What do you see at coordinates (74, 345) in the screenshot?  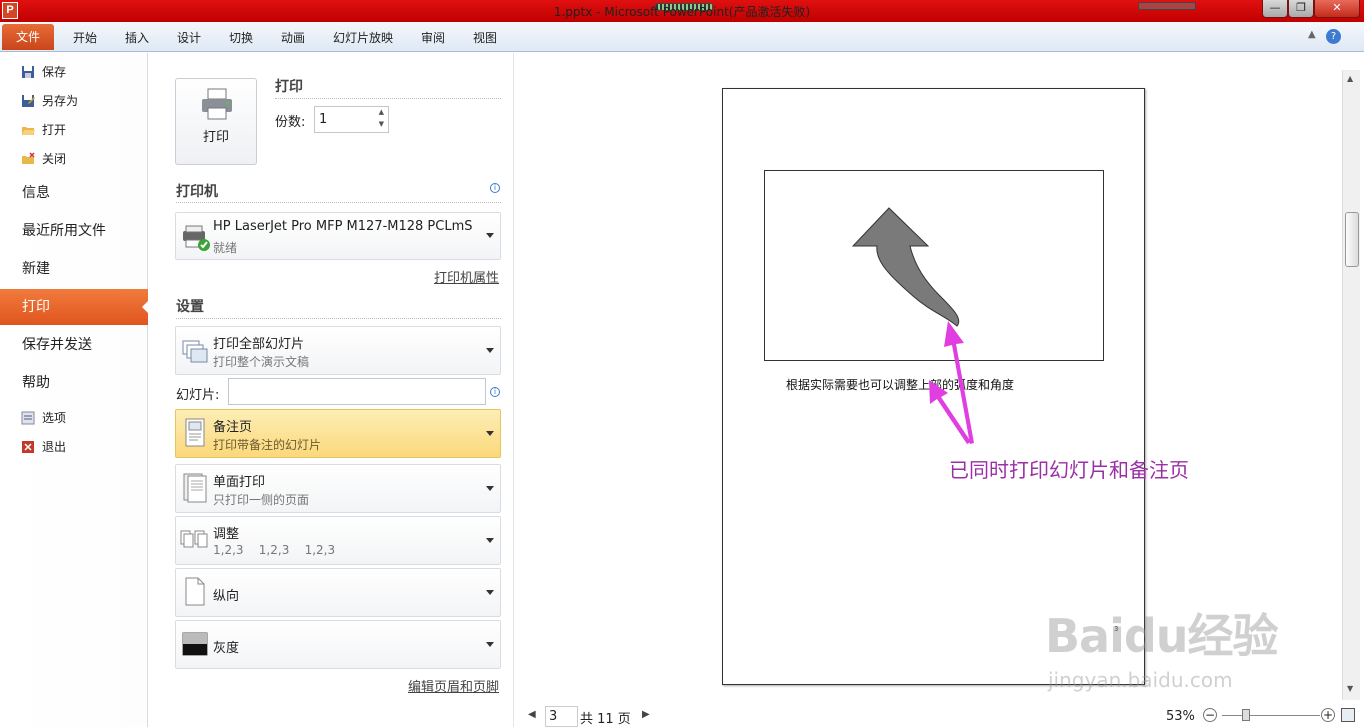 I see `nav-save-send: 保存并发送` at bounding box center [74, 345].